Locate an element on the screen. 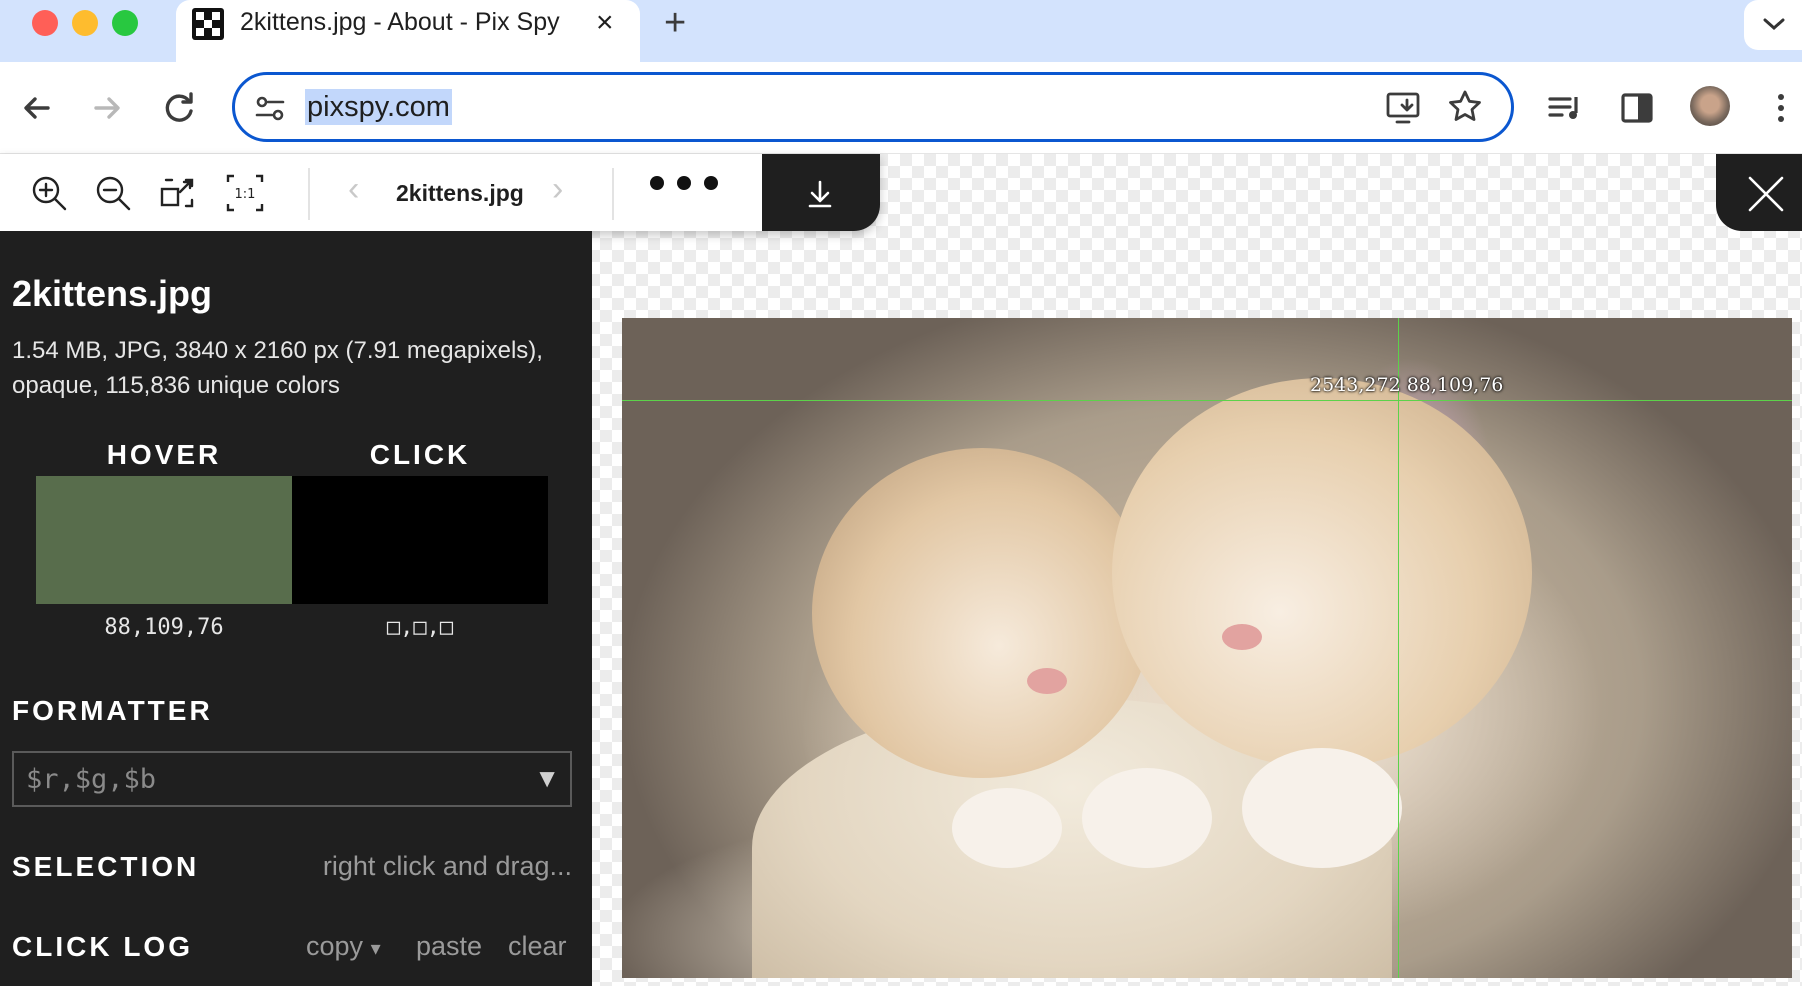 This screenshot has height=986, width=1802. tab-search-button is located at coordinates (1773, 25).